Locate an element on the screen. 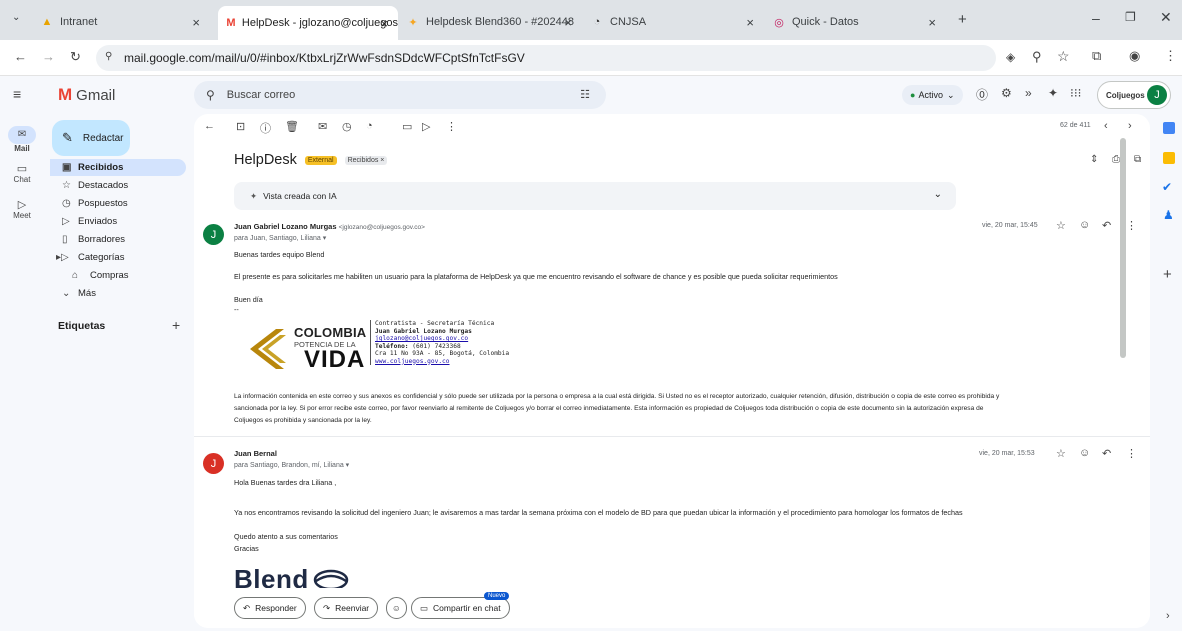 This screenshot has height=631, width=1182. spam-icon: ⓘ is located at coordinates (265, 128).